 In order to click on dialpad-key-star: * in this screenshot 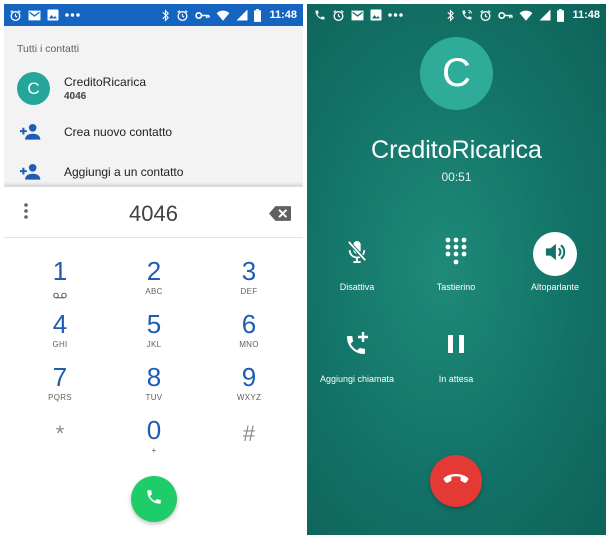, I will do `click(60, 440)`.